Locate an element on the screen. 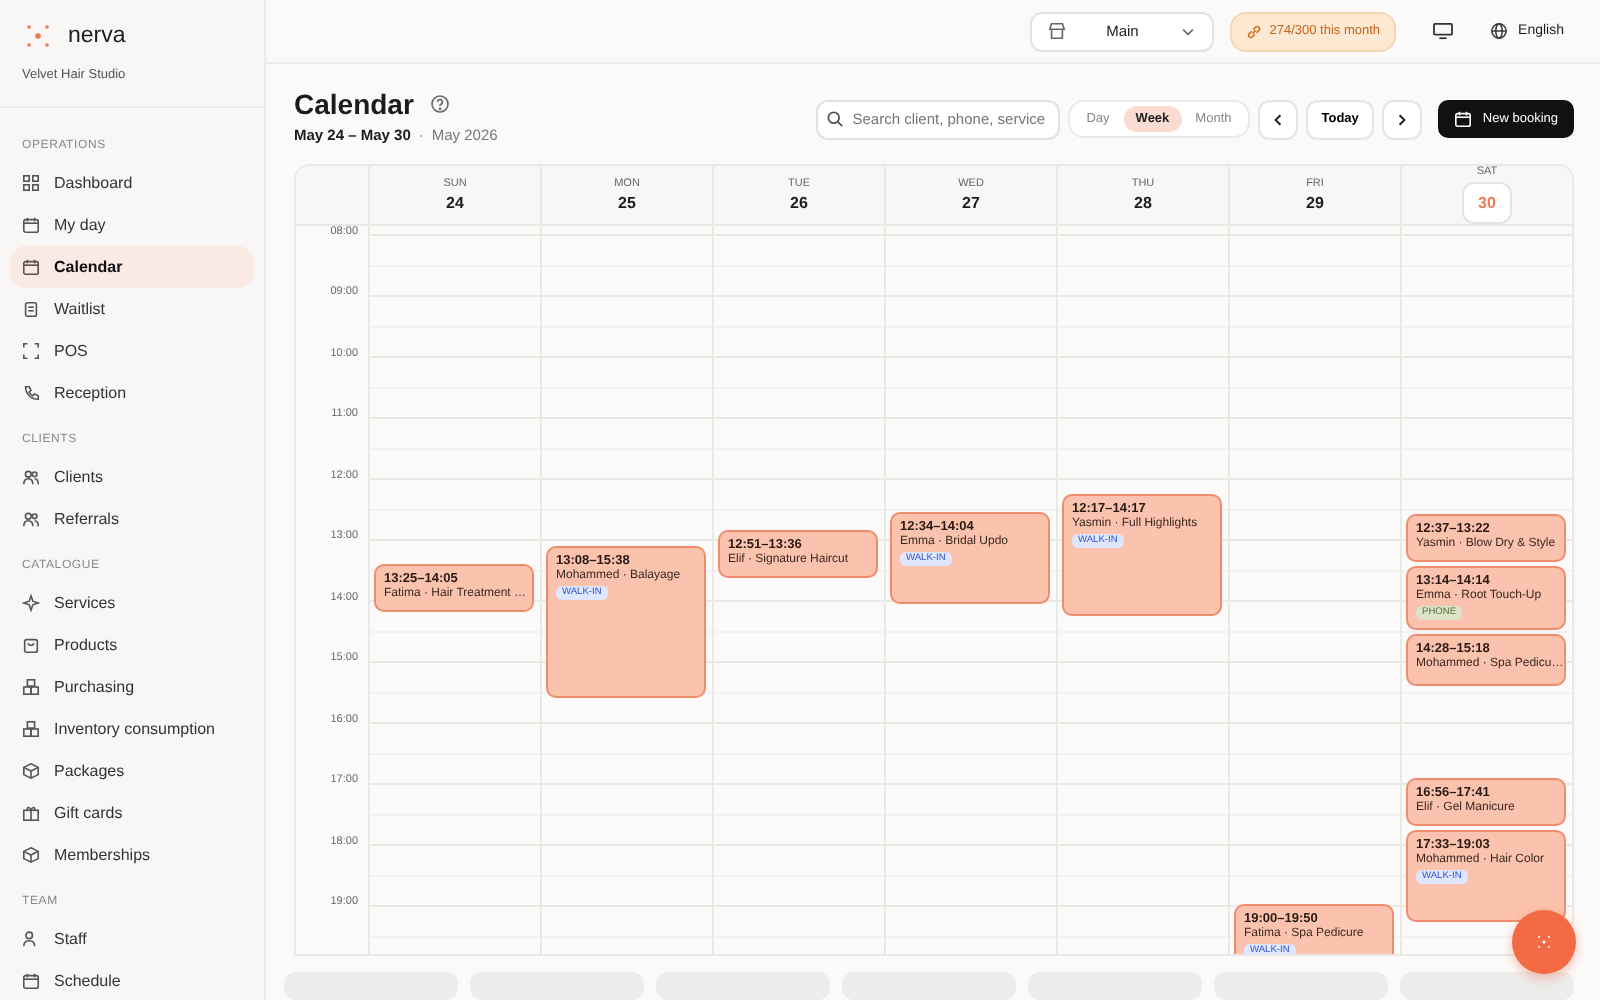  page-title: Calendar is located at coordinates (354, 104).